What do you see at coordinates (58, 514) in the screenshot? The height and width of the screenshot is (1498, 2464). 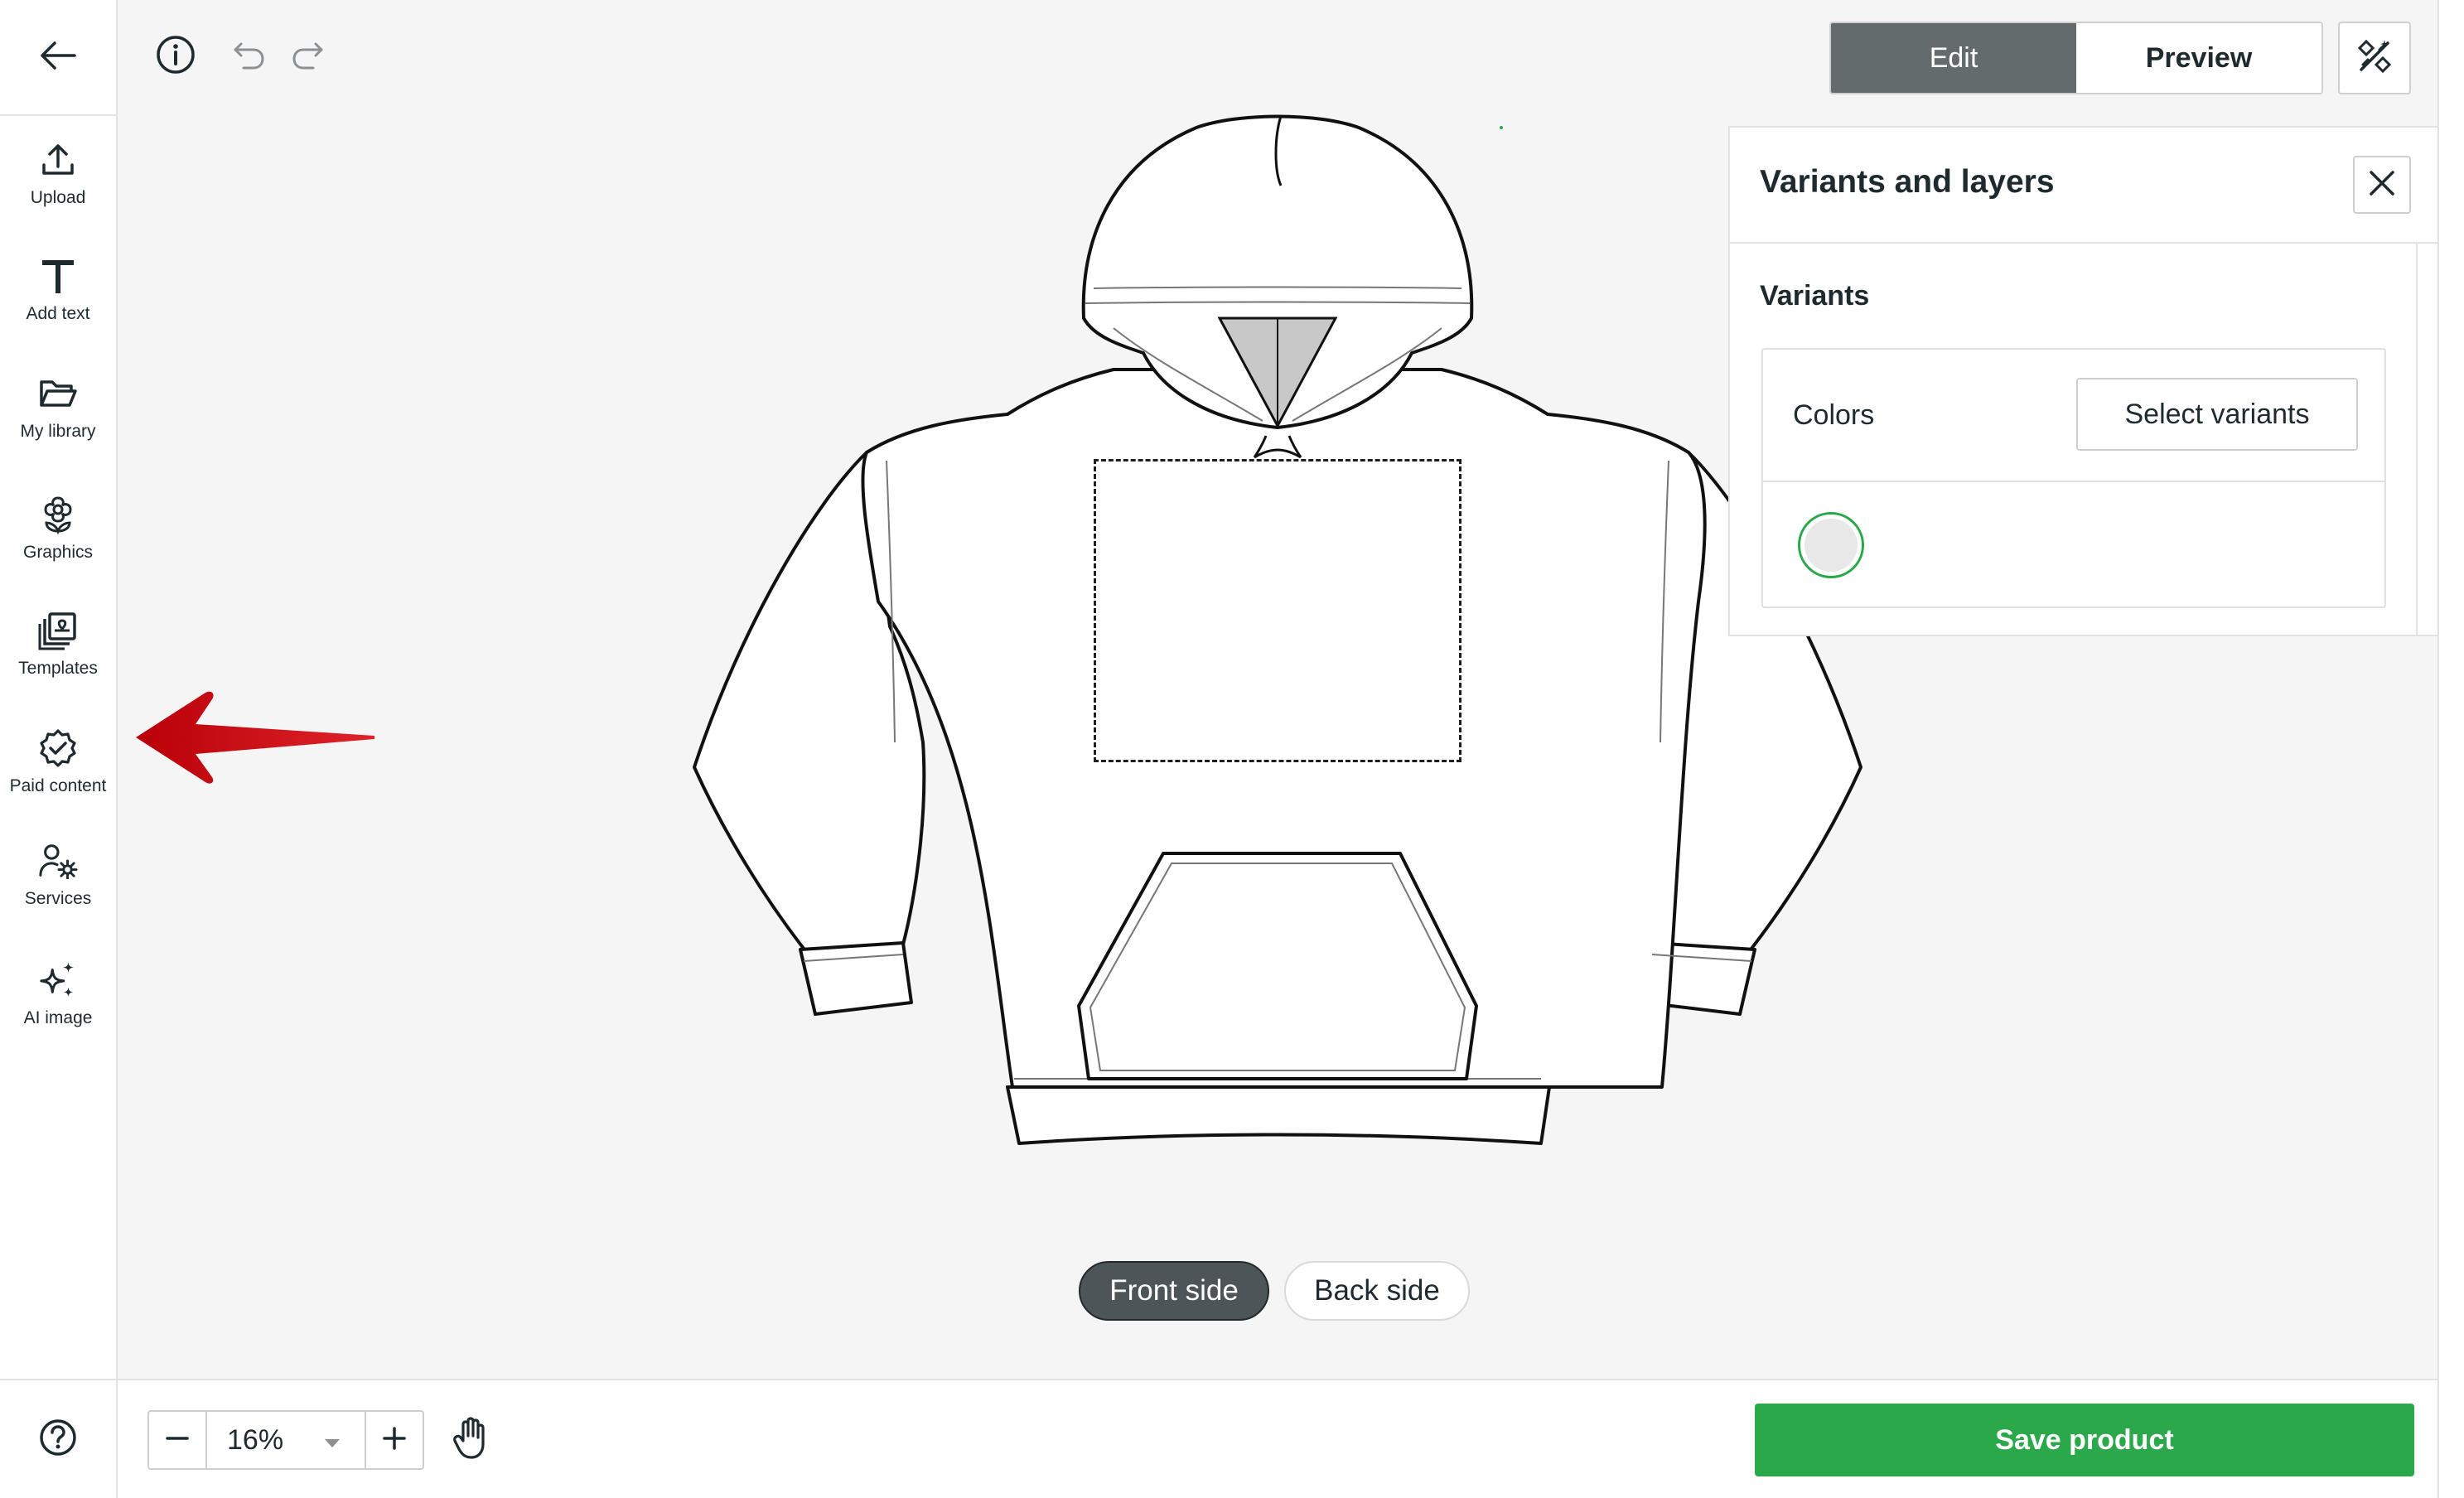 I see `flower-icon` at bounding box center [58, 514].